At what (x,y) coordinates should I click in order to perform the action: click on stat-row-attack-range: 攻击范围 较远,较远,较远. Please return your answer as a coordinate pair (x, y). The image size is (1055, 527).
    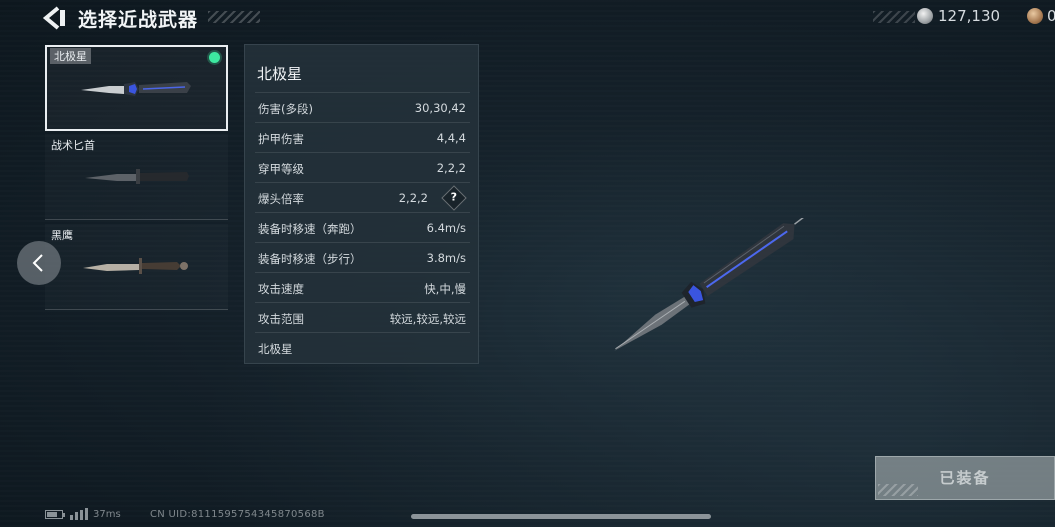
    Looking at the image, I should click on (362, 317).